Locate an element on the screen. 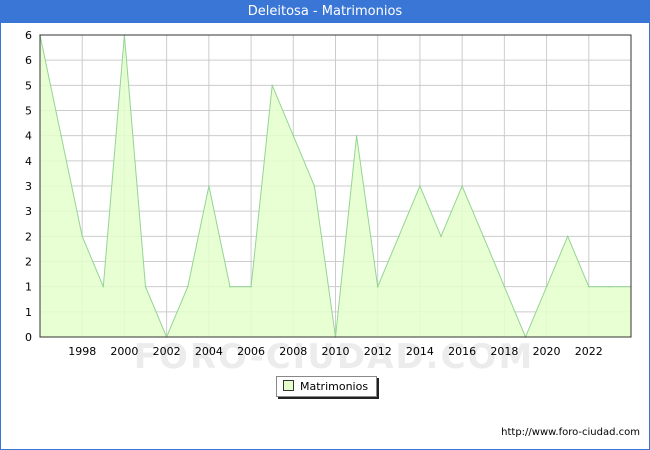 The image size is (650, 450). legend-label: Matrimonios is located at coordinates (334, 386).